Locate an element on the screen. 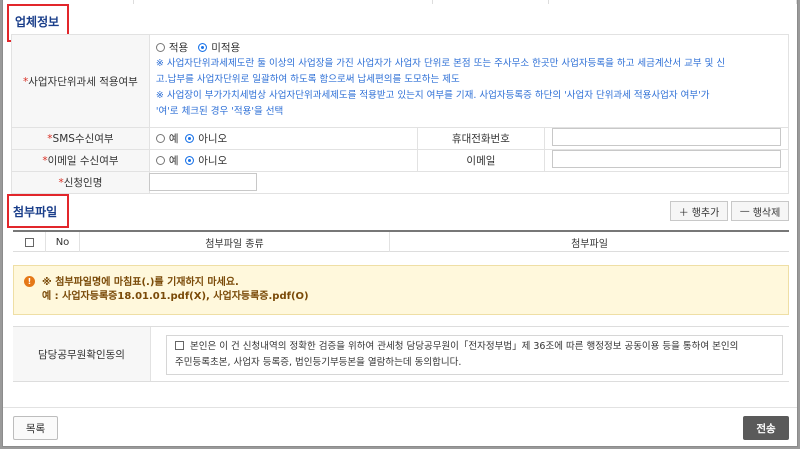 The image size is (800, 449). select-all-checkbox is located at coordinates (29, 242).